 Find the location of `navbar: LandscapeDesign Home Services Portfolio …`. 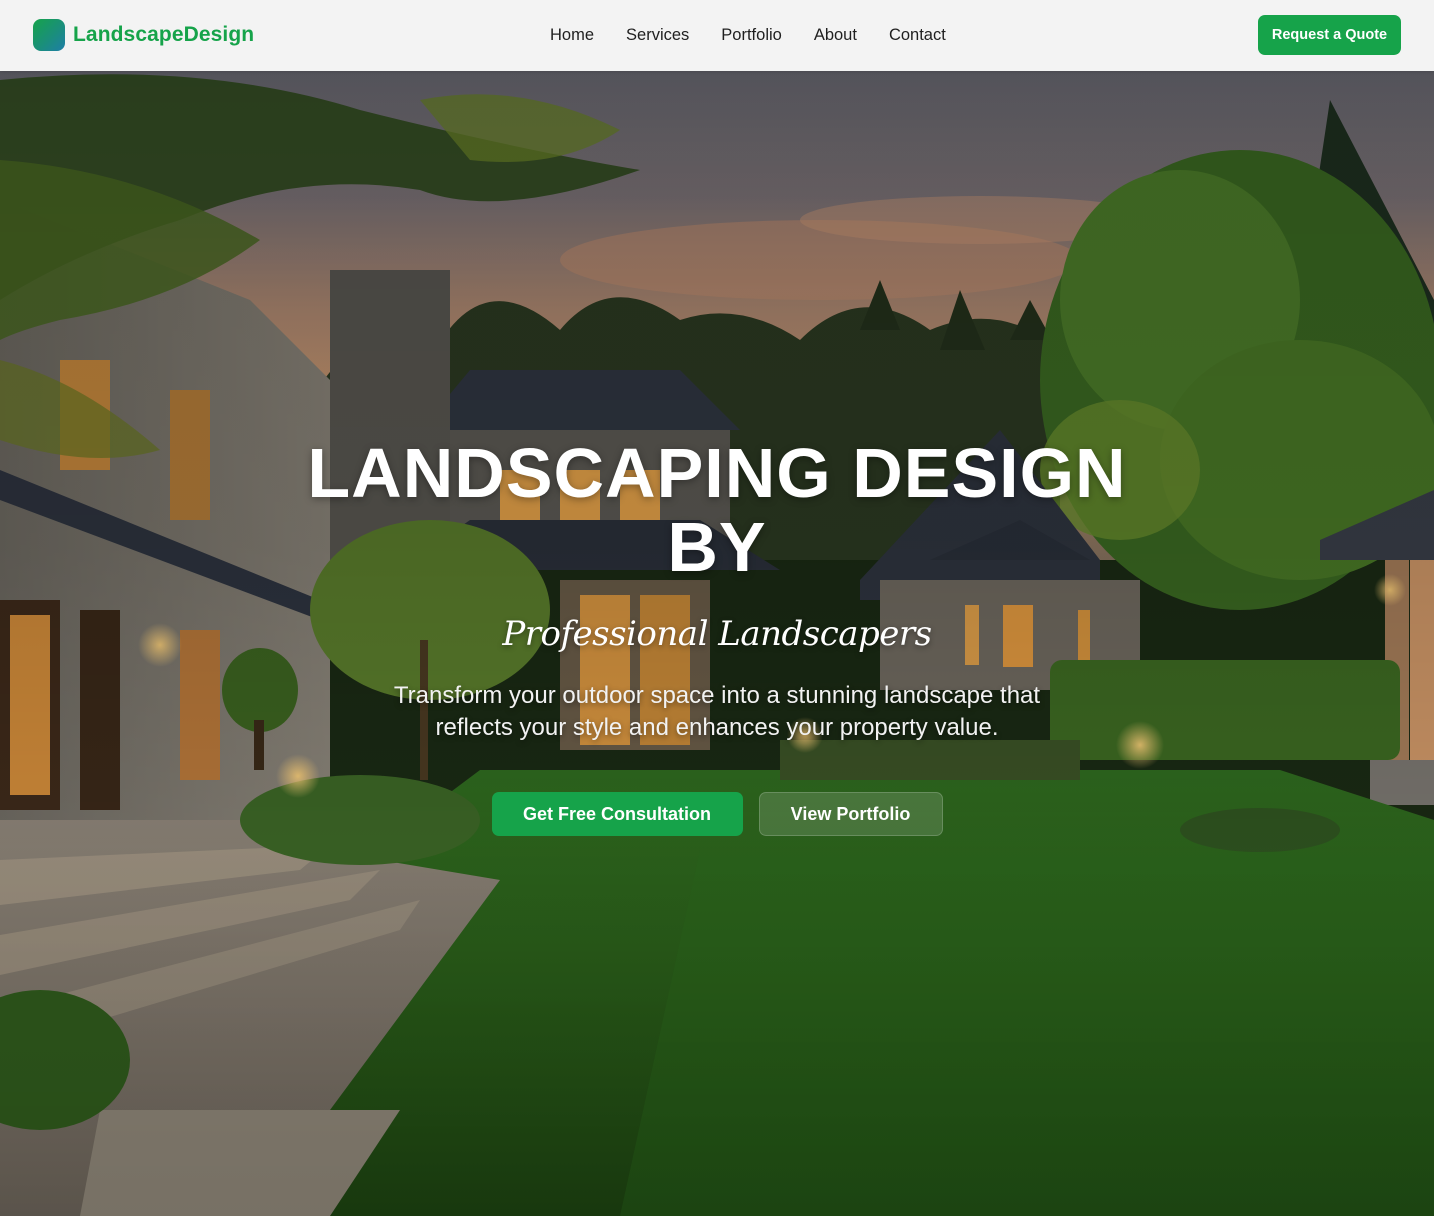

navbar: LandscapeDesign Home Services Portfolio … is located at coordinates (717, 35).